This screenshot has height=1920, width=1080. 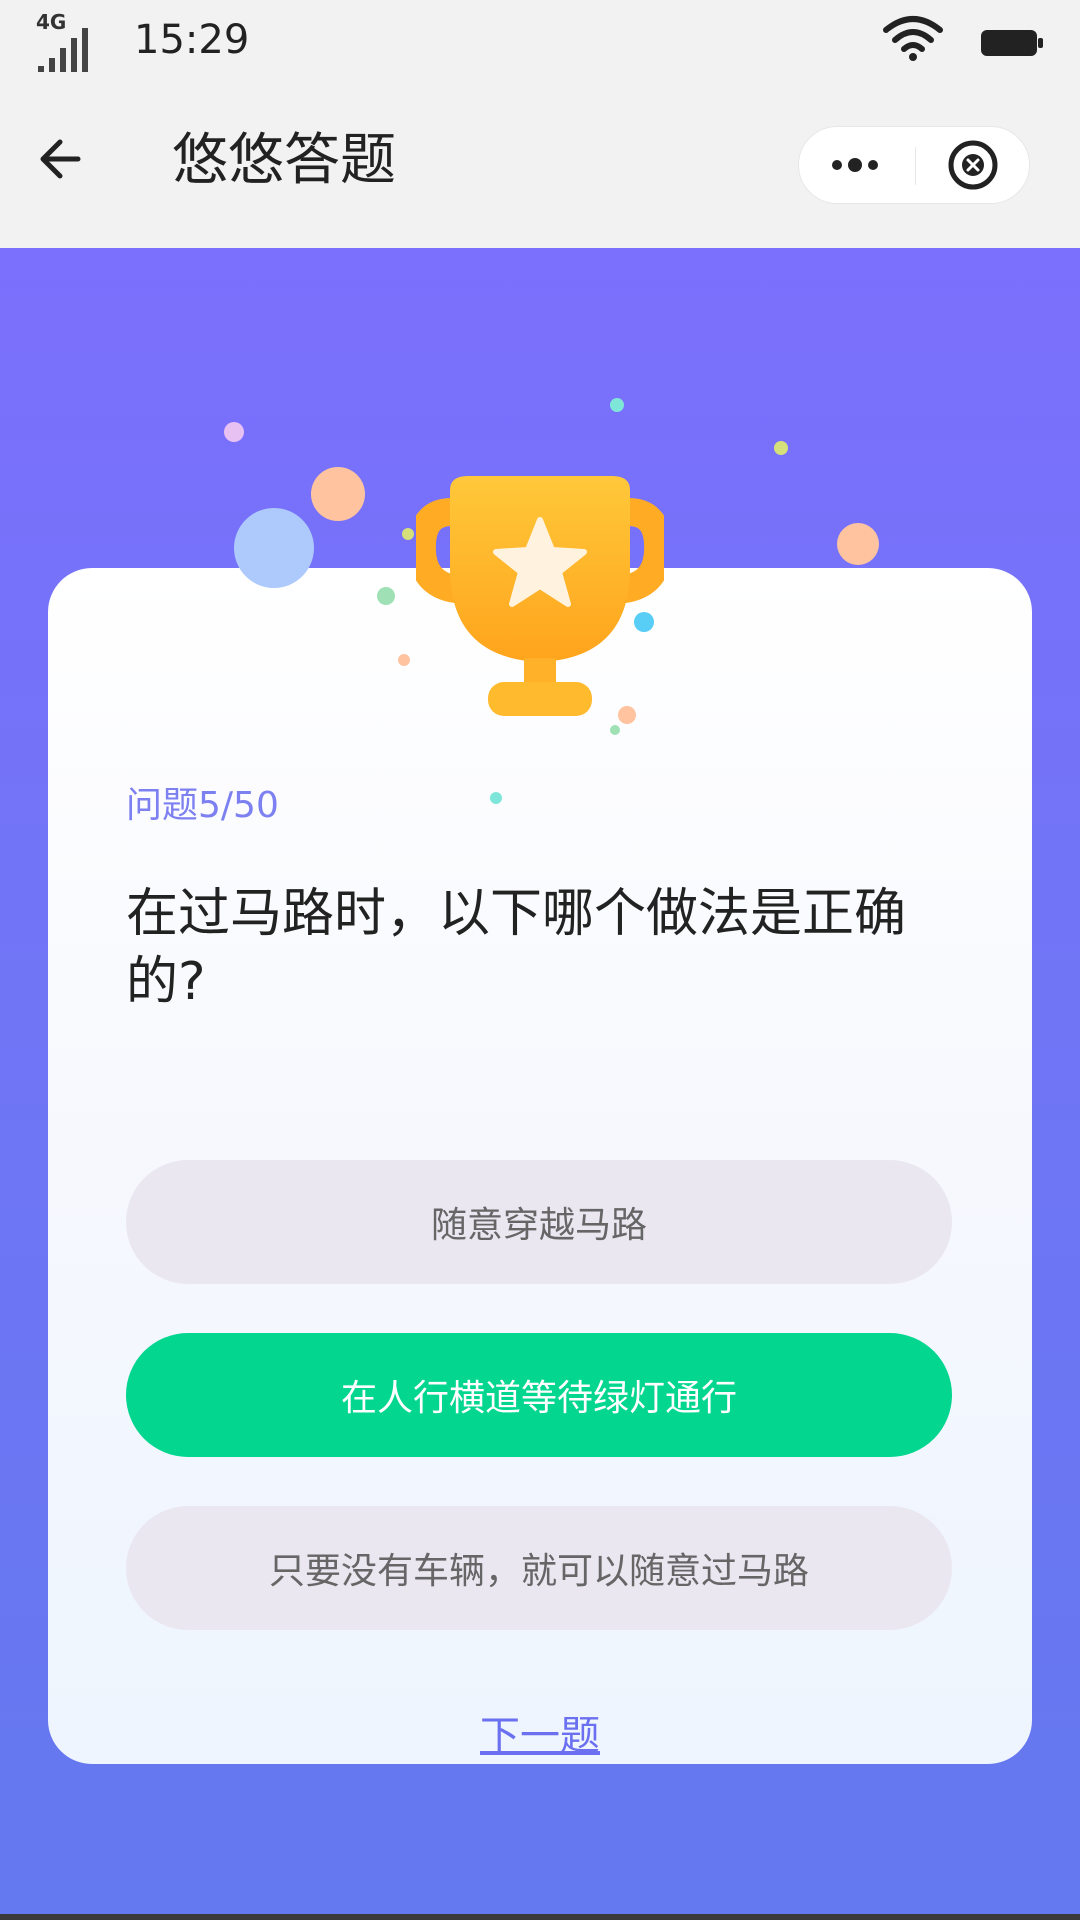 I want to click on trophy-star-icon, so click(x=540, y=596).